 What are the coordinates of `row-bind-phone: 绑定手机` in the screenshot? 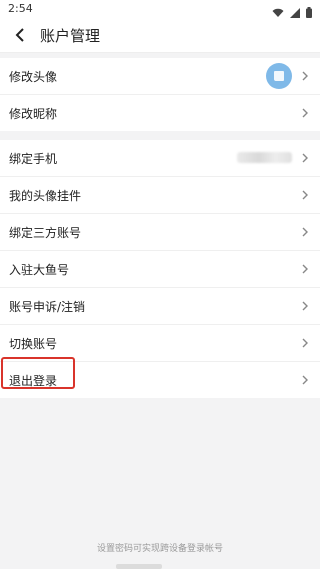 It's located at (160, 158).